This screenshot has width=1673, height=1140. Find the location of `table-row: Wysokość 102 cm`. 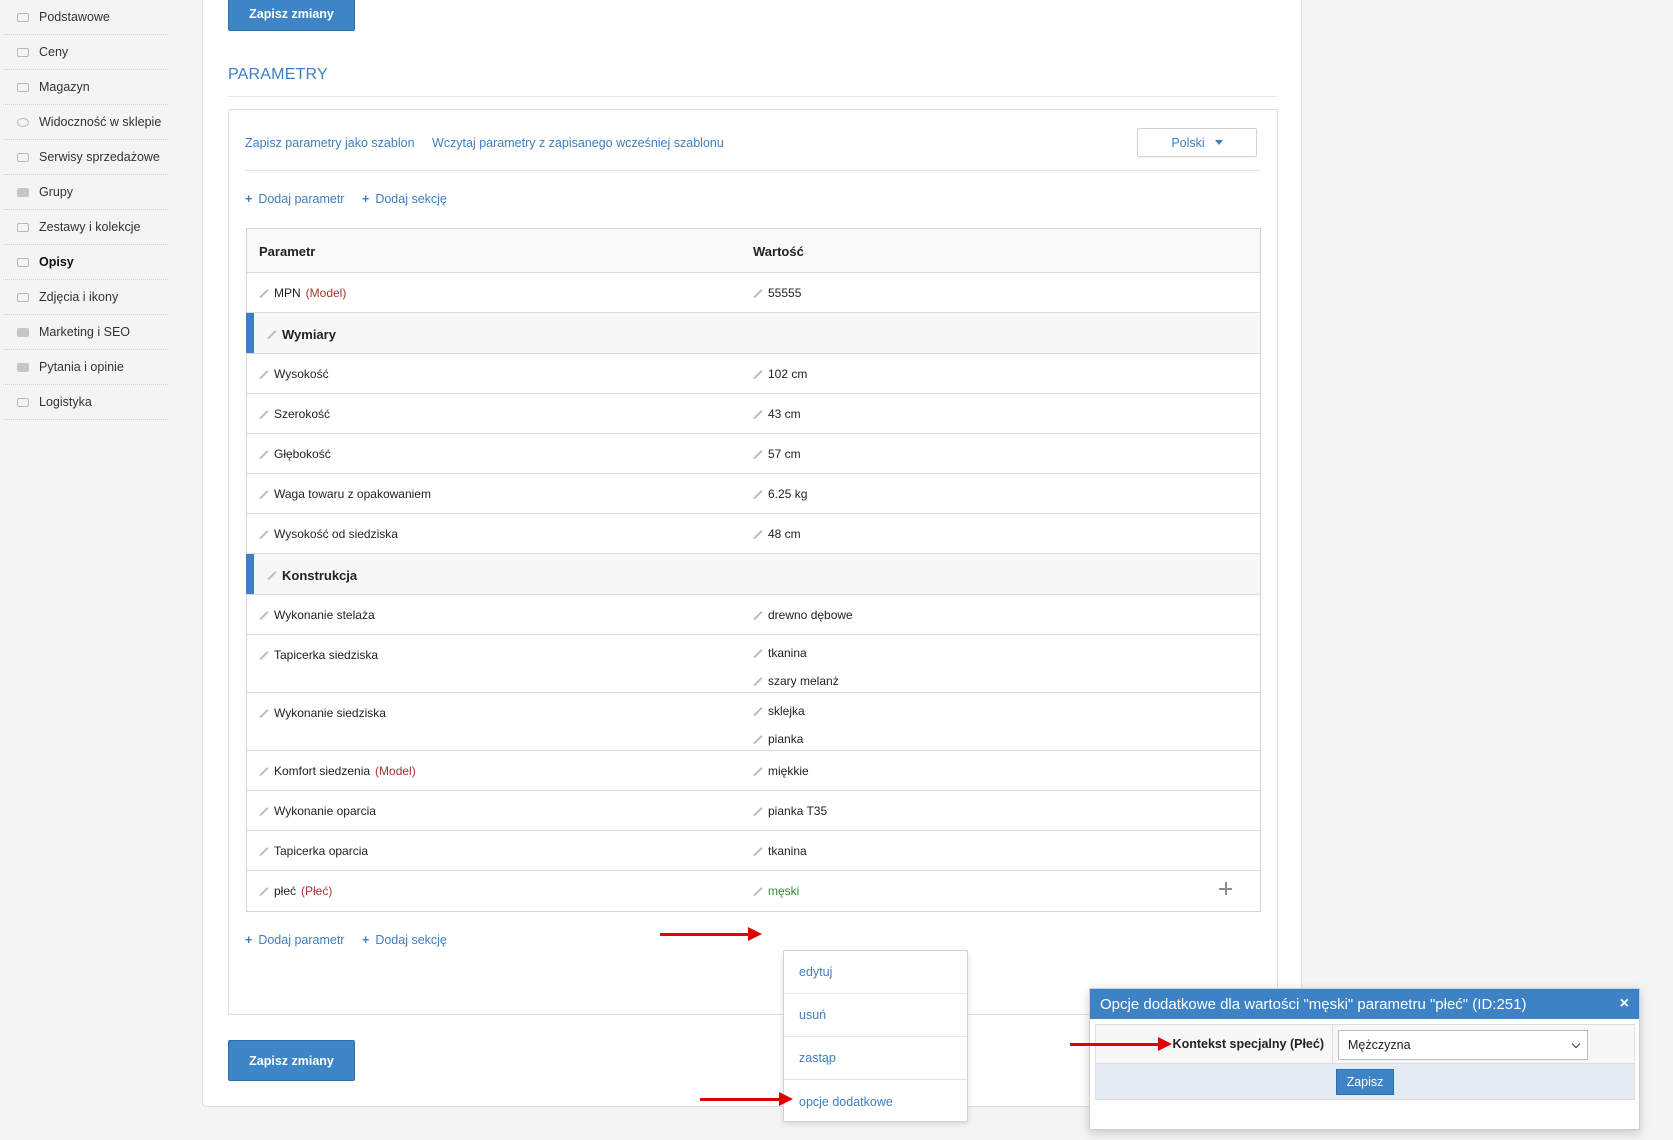

table-row: Wysokość 102 cm is located at coordinates (753, 374).